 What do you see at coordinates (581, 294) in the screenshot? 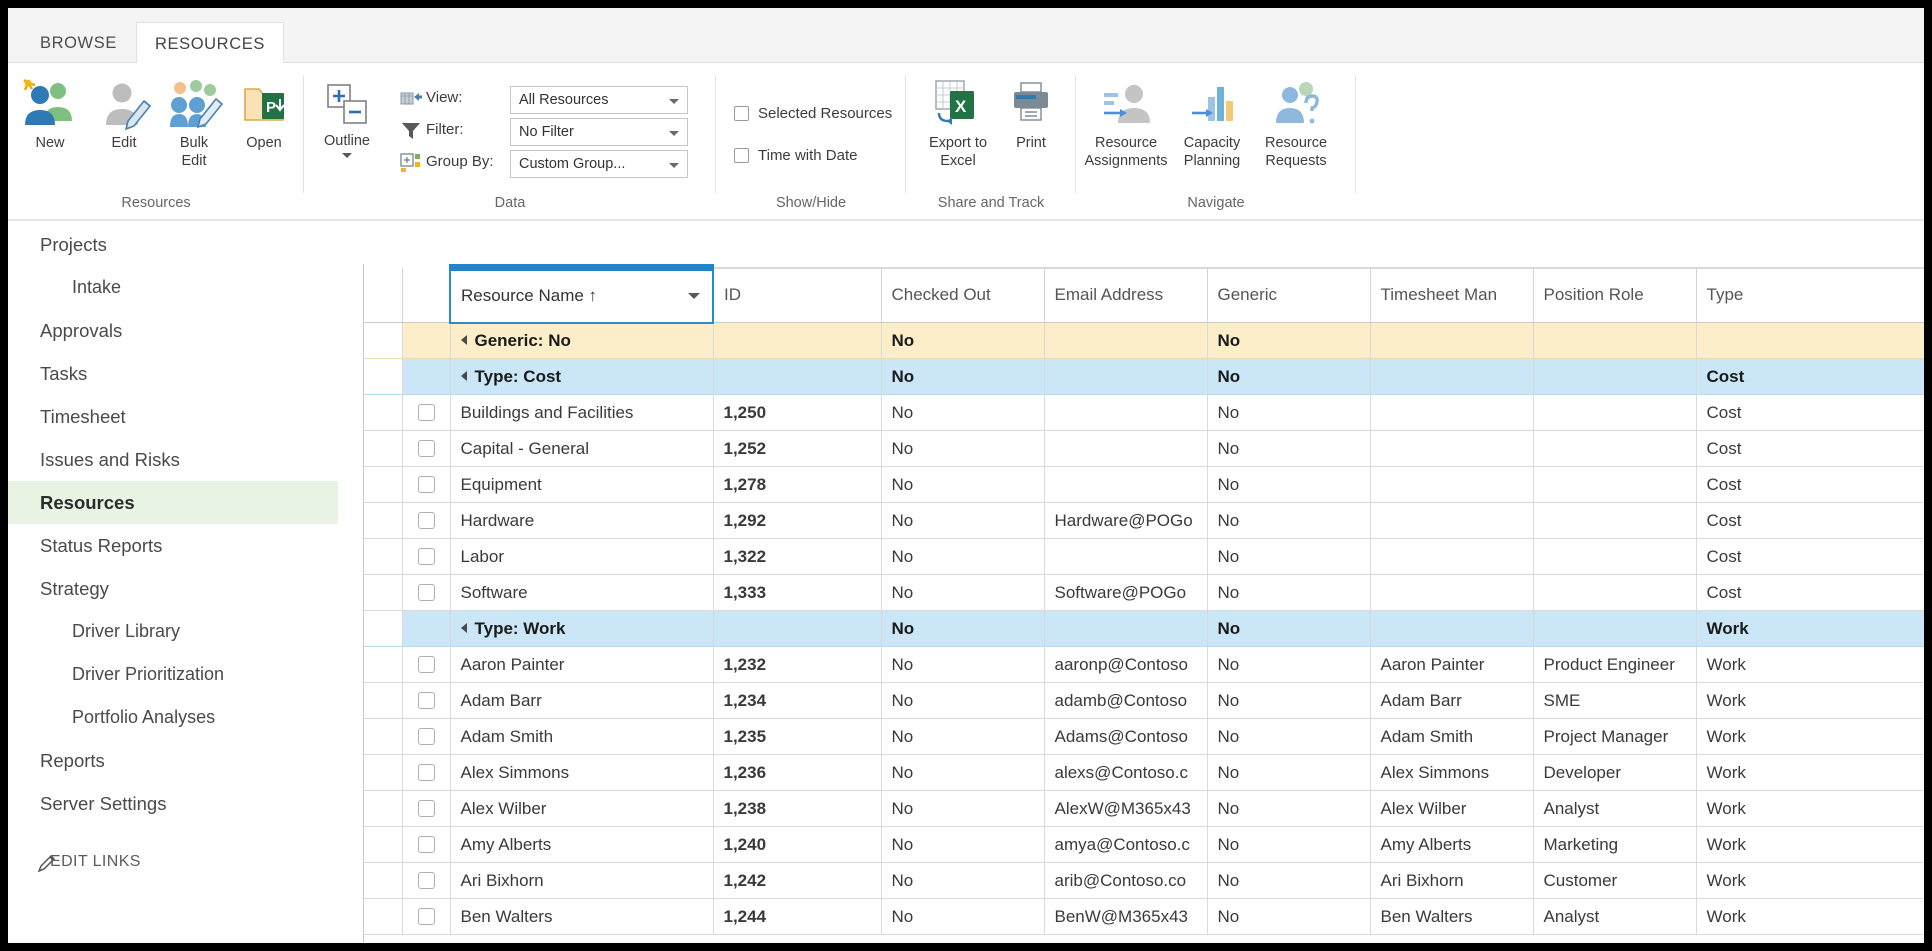
I see `column-header-name: Resource Name ↑` at bounding box center [581, 294].